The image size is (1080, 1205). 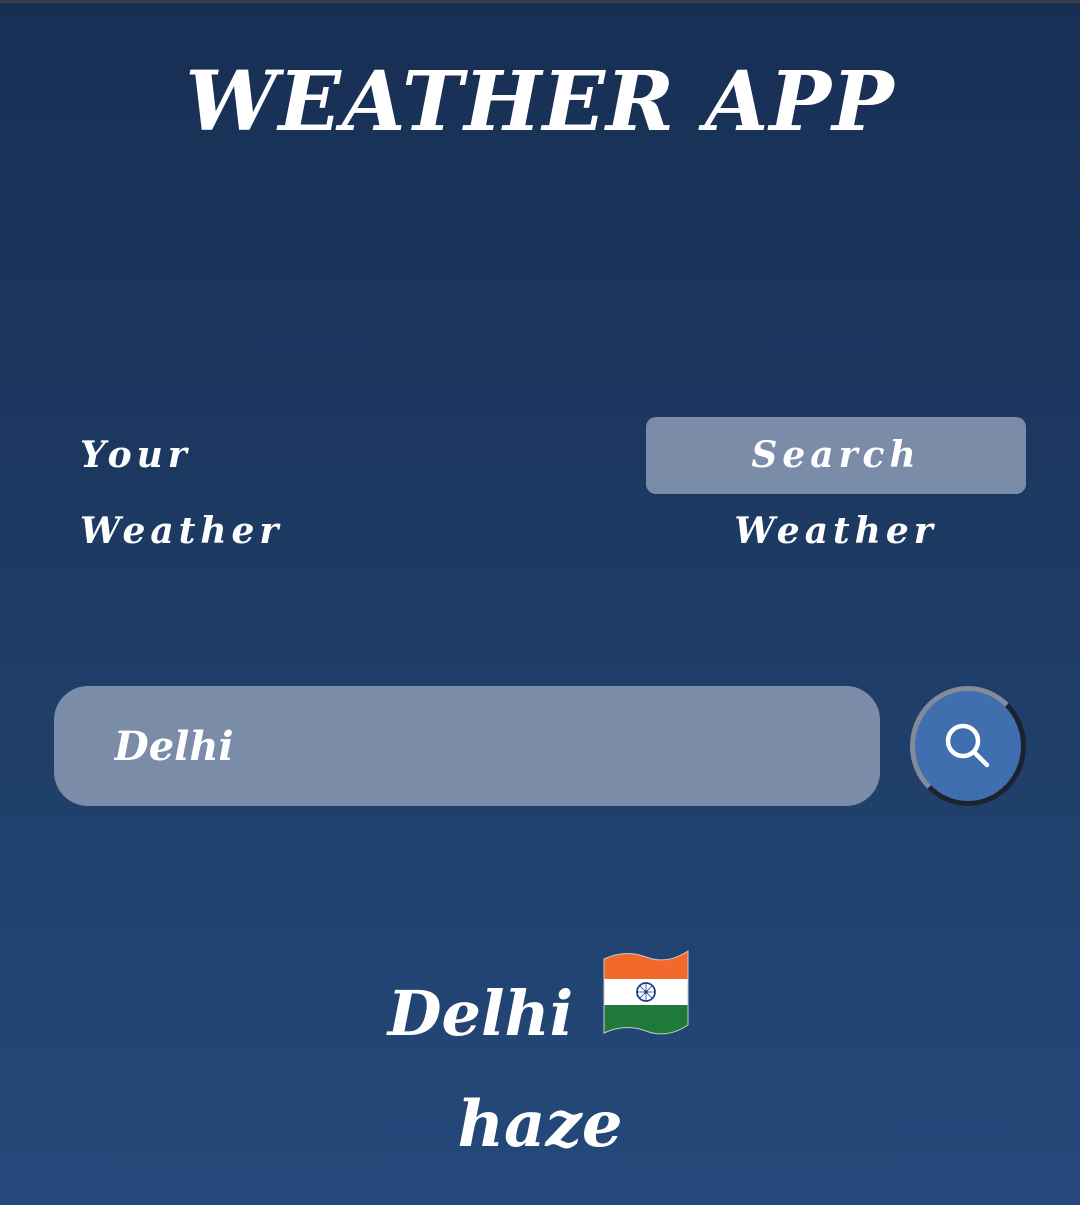 I want to click on tab-your-weather: Your Weather, so click(x=234, y=484).